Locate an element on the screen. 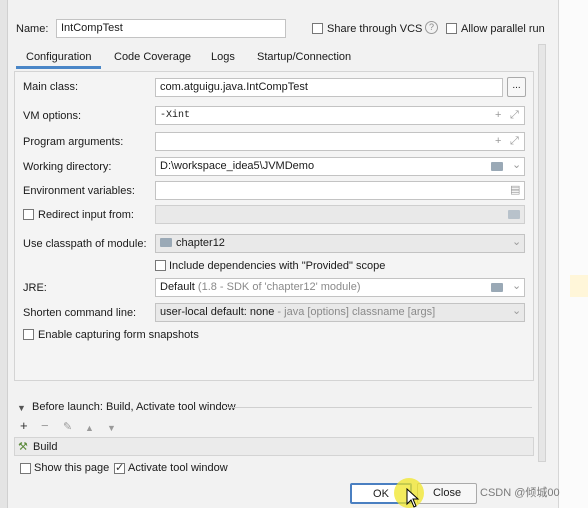 This screenshot has width=588, height=508. main-class-field: com.atguigu.java.IntCompTest is located at coordinates (329, 87).